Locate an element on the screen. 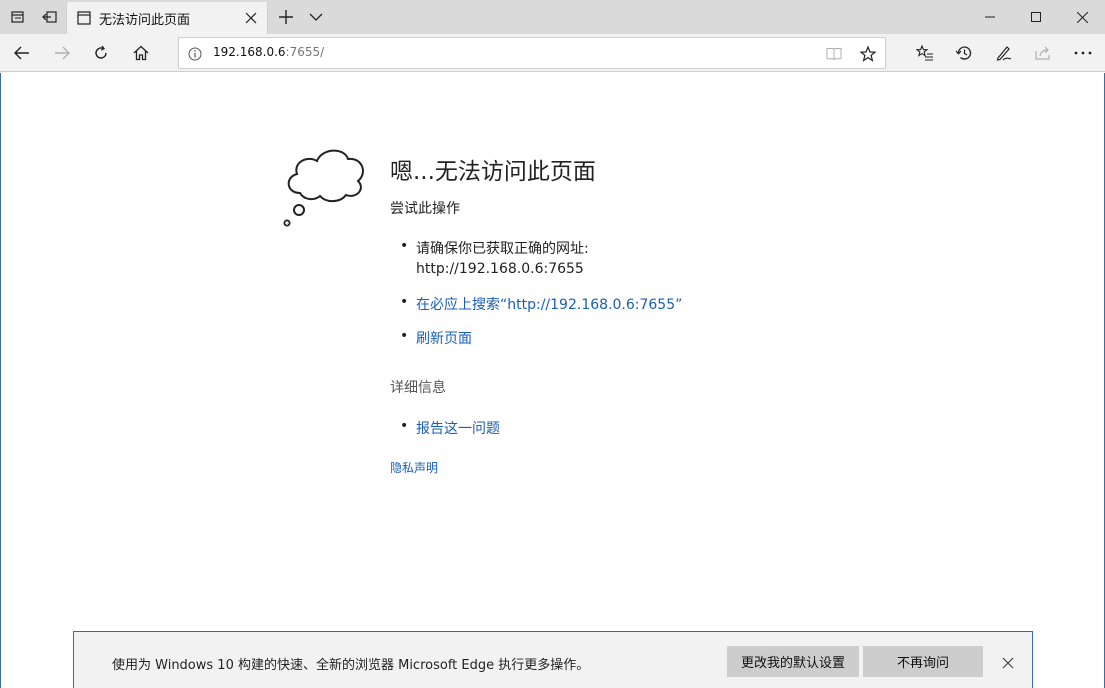  maximize-button is located at coordinates (1036, 17).